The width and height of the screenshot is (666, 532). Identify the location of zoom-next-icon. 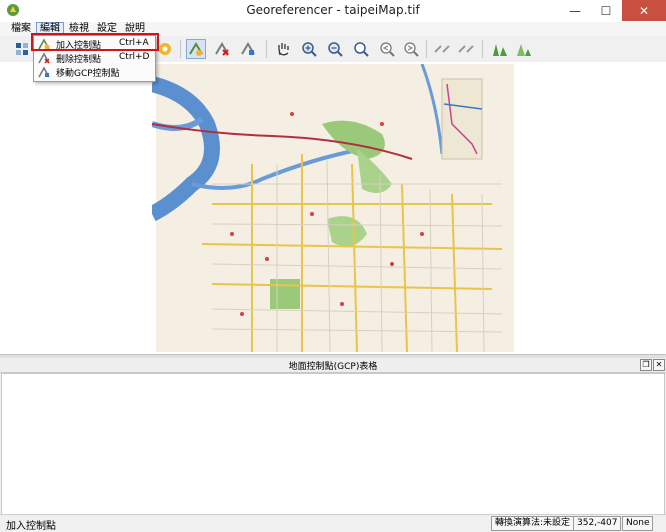
(411, 49).